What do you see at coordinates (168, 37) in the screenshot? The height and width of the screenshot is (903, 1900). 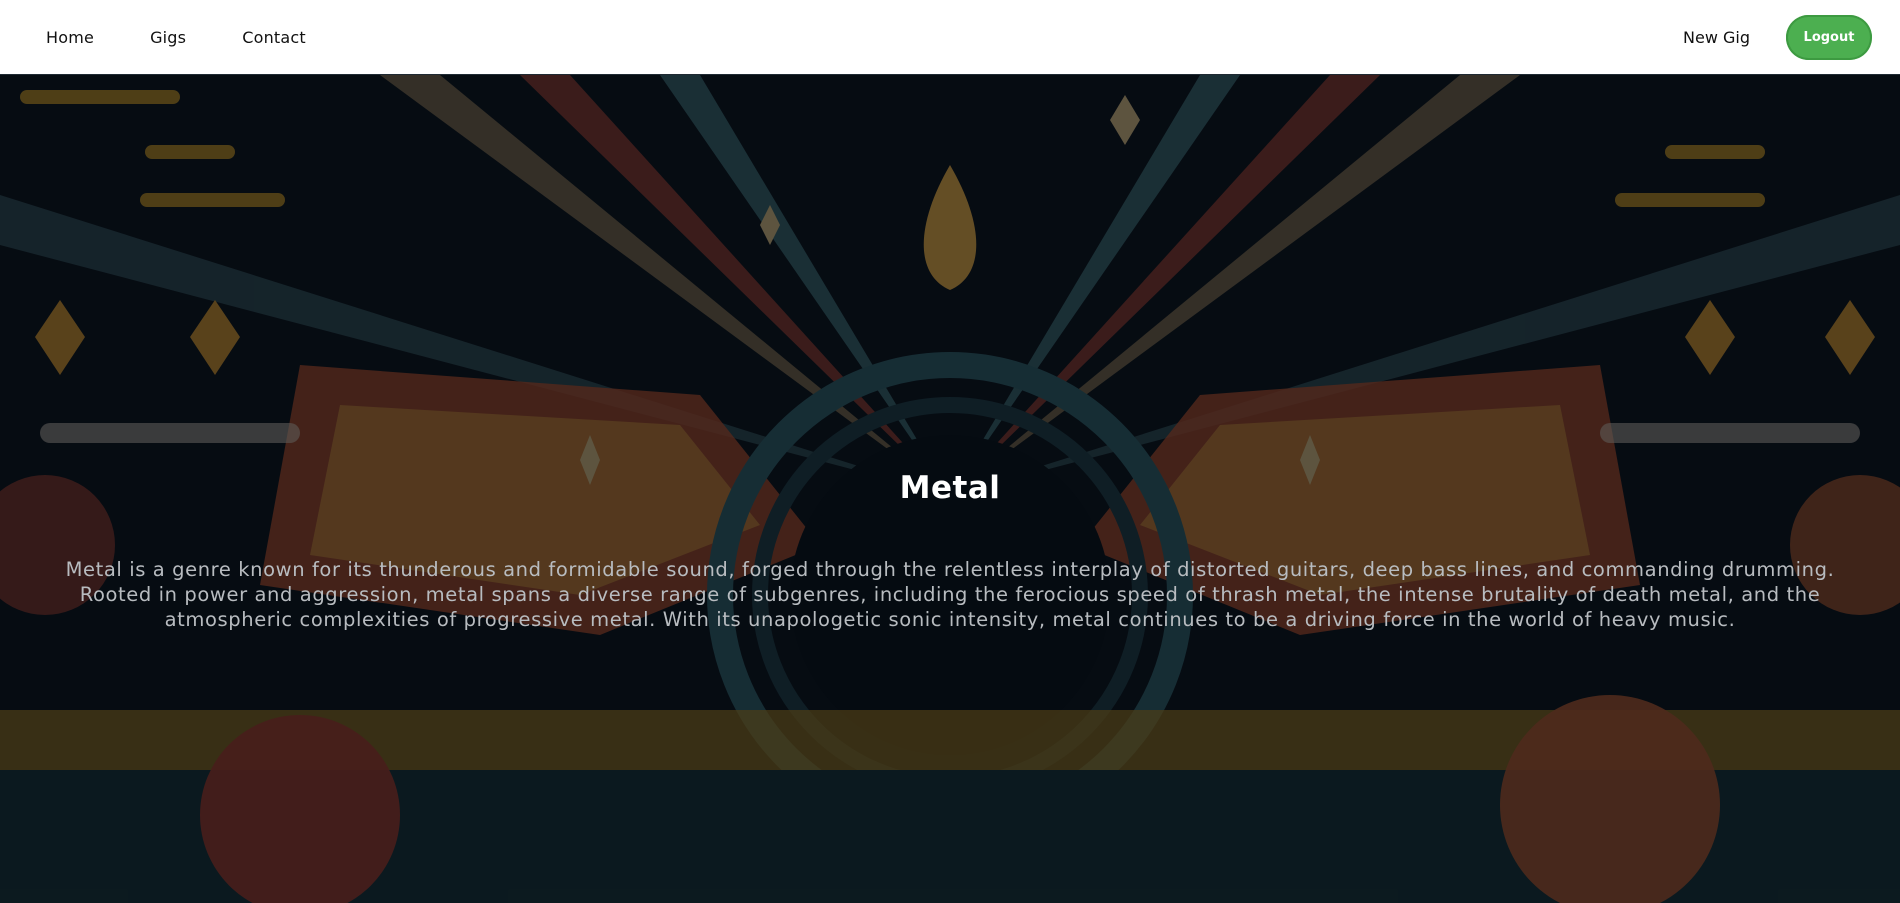 I see `nav-link-gigs: Gigs` at bounding box center [168, 37].